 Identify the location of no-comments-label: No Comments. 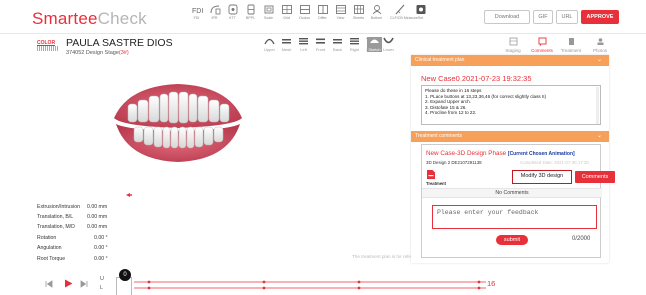
(512, 193).